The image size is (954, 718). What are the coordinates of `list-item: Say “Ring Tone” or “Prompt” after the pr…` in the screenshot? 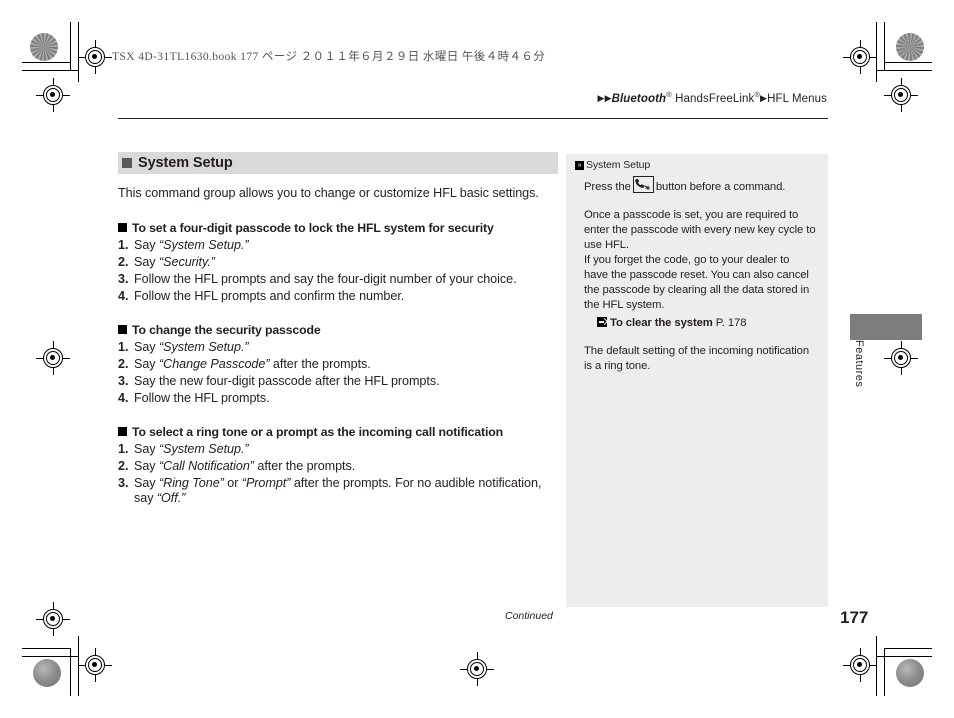 It's located at (338, 491).